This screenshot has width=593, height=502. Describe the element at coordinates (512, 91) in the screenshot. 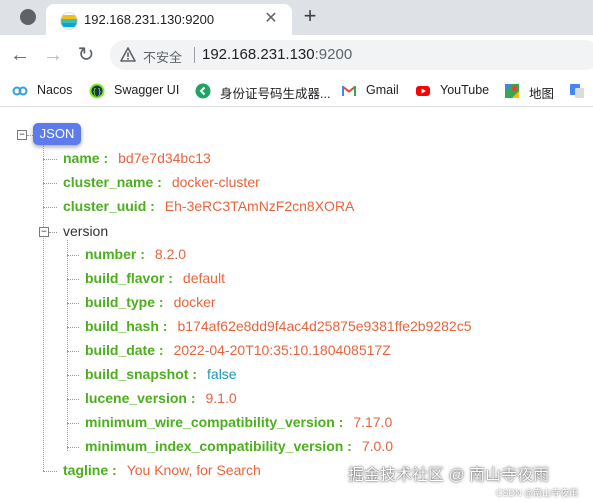

I see `maps-icon` at that location.